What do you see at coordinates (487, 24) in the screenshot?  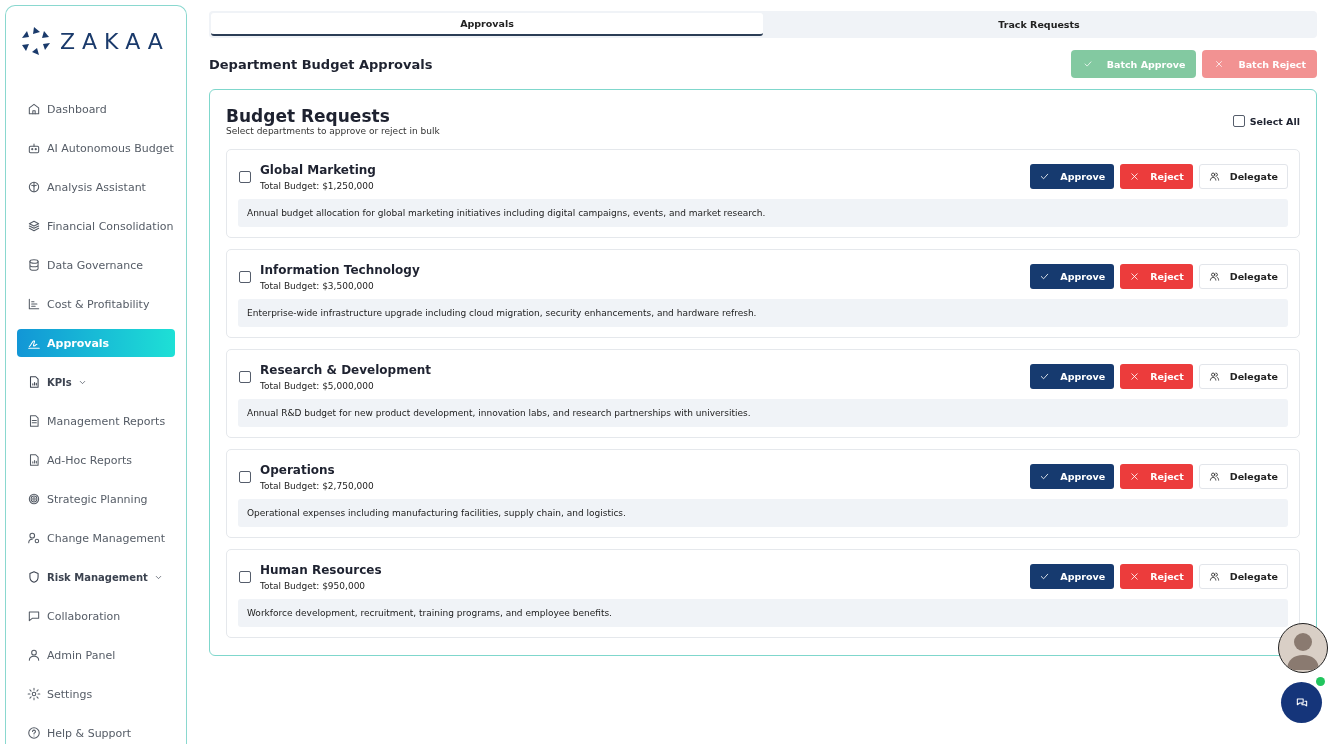 I see `tab: Approvals` at bounding box center [487, 24].